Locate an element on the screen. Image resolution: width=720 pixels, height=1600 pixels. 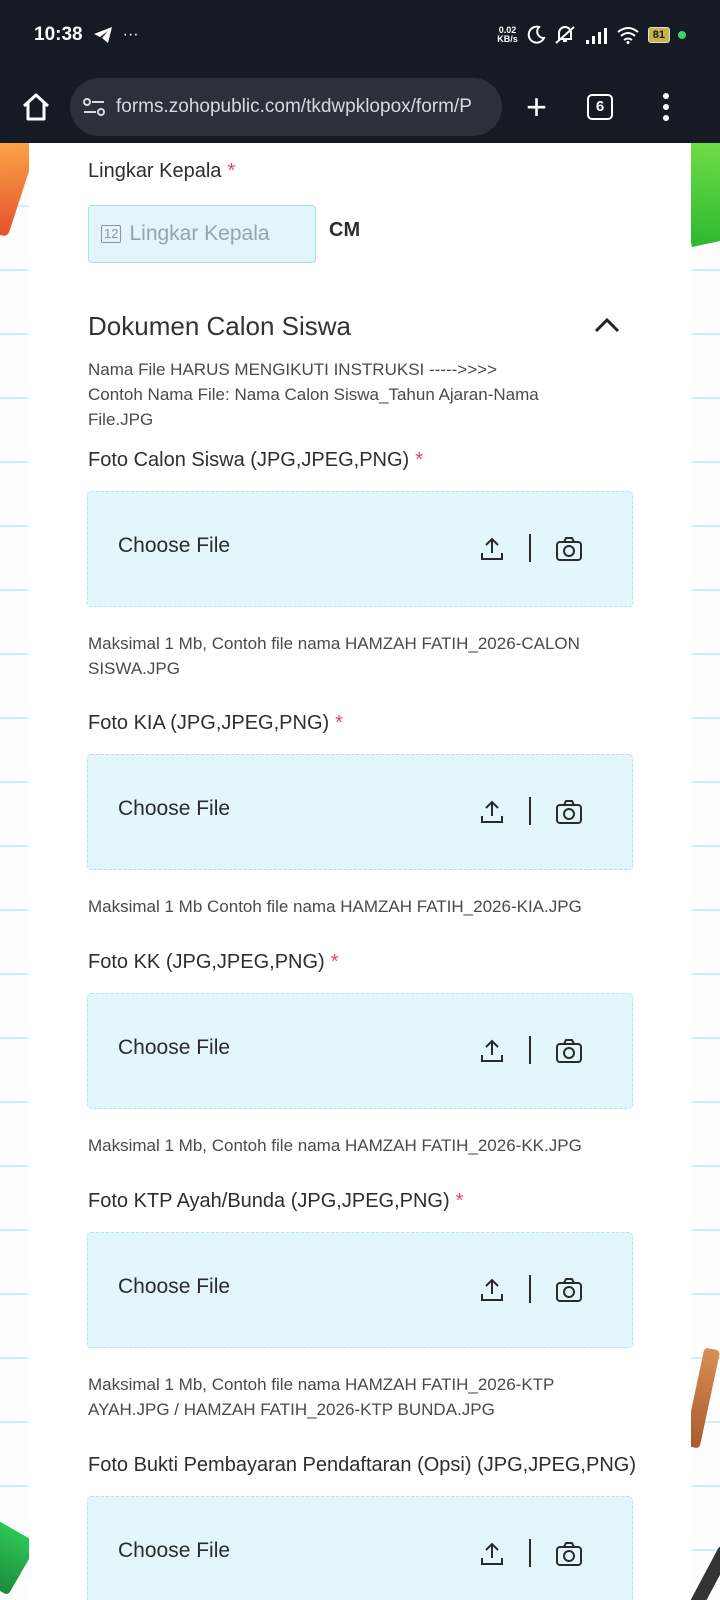
field-label: Foto KIA (JPG,JPEG,PNG) * is located at coordinates (215, 723).